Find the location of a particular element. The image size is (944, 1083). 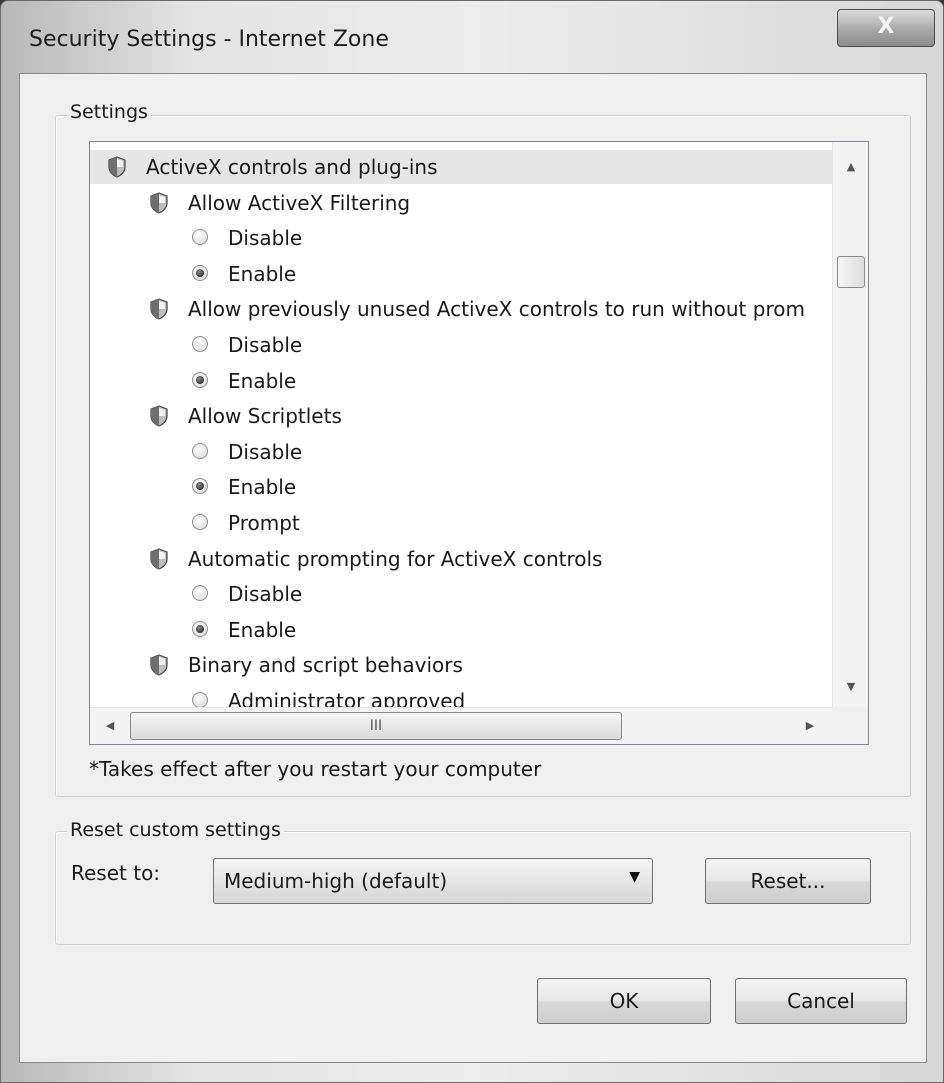

setting-label: Allow Scriptlets is located at coordinates (265, 416).